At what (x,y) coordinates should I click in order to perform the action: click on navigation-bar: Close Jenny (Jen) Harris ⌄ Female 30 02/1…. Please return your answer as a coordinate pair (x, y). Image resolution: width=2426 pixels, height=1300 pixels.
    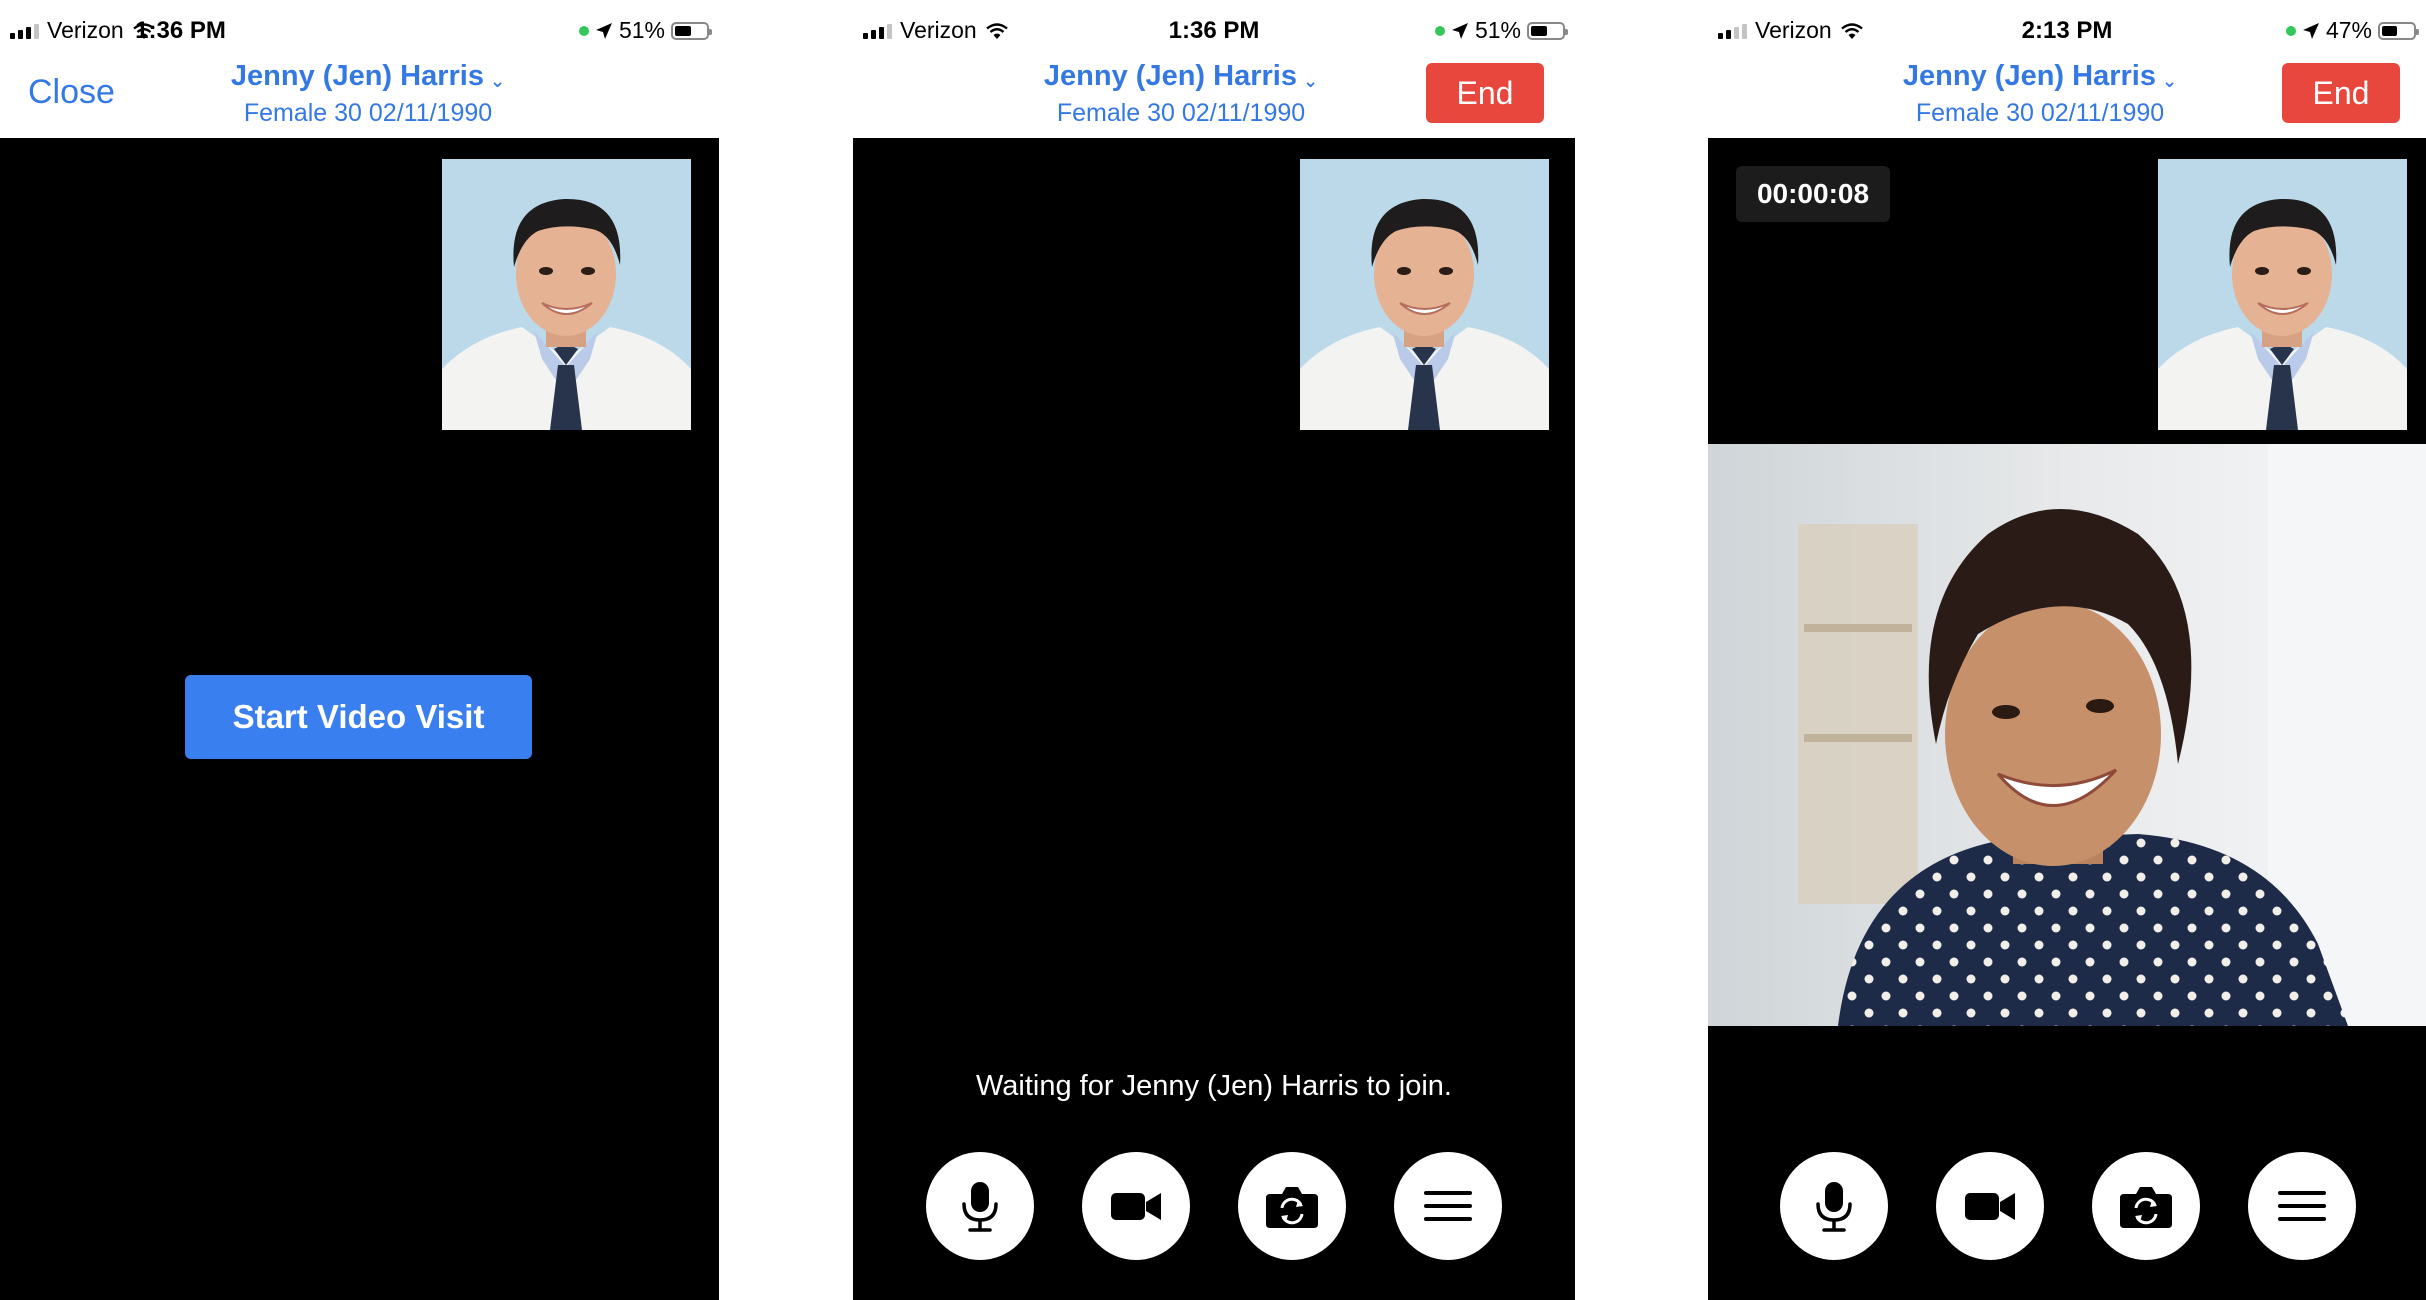
    Looking at the image, I should click on (359, 97).